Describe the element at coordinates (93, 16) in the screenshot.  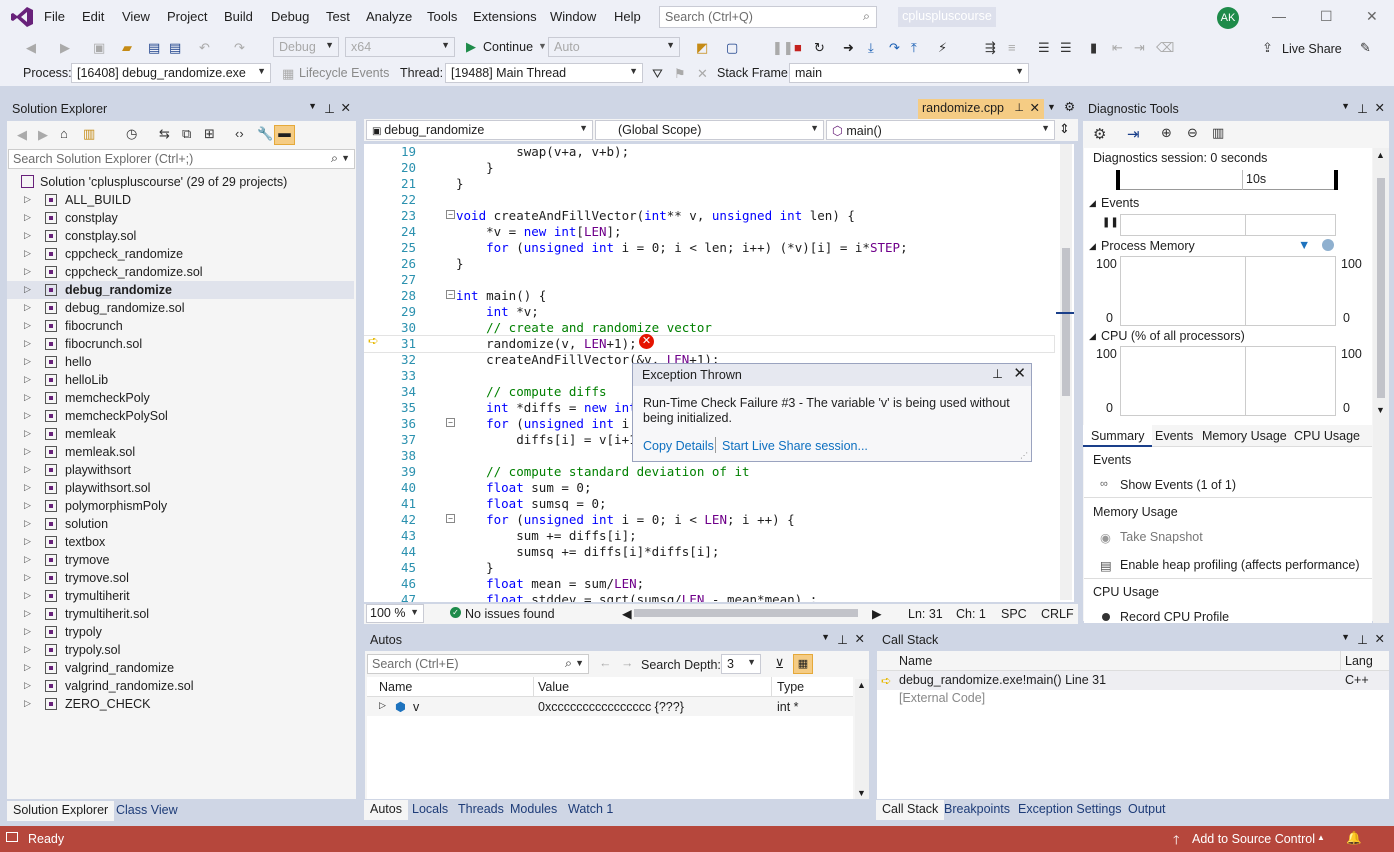
I see `menu-edit: Edit` at that location.